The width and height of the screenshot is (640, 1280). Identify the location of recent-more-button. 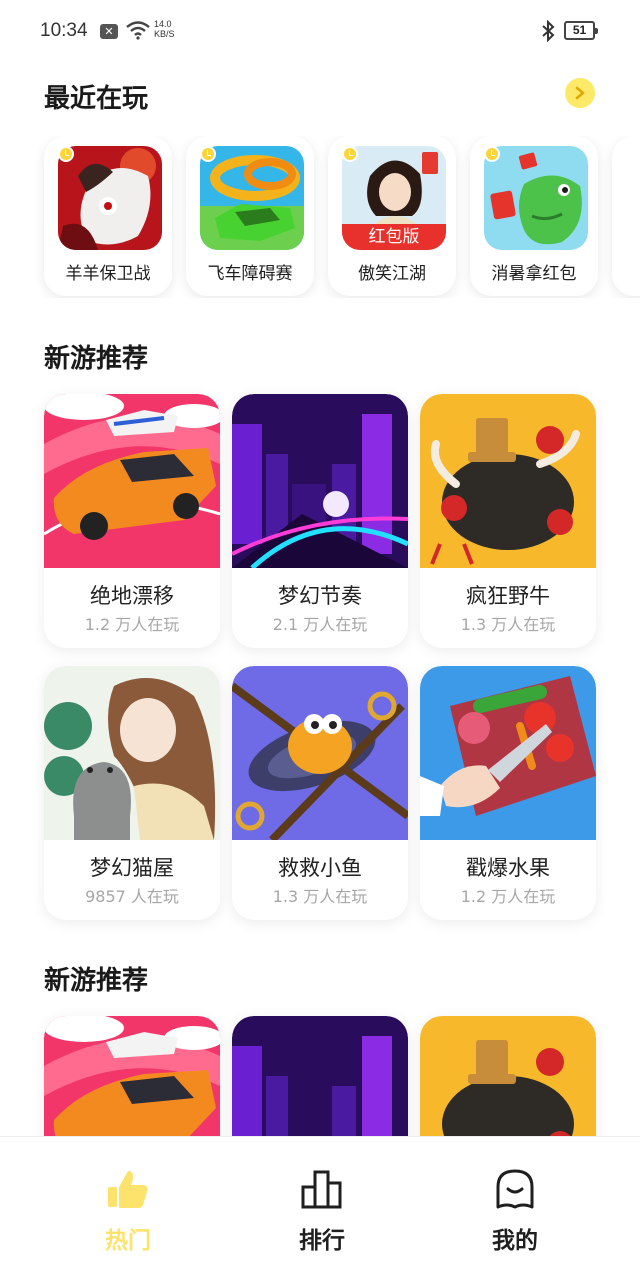
(580, 93).